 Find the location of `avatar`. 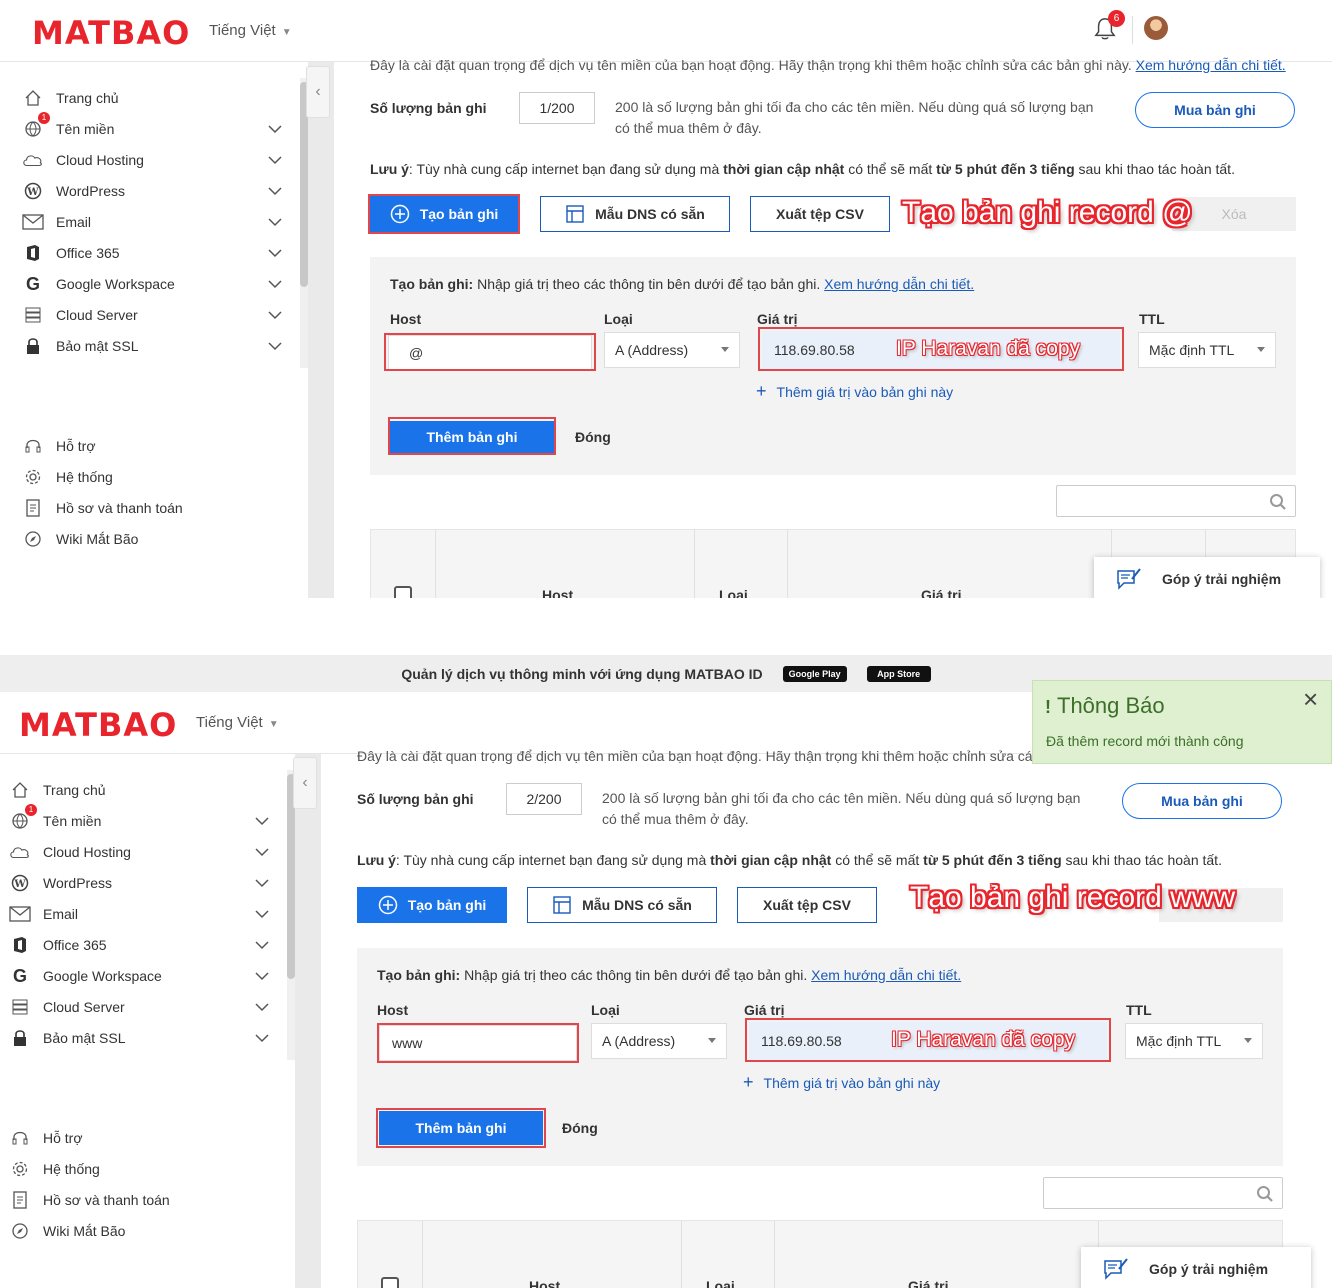

avatar is located at coordinates (1156, 28).